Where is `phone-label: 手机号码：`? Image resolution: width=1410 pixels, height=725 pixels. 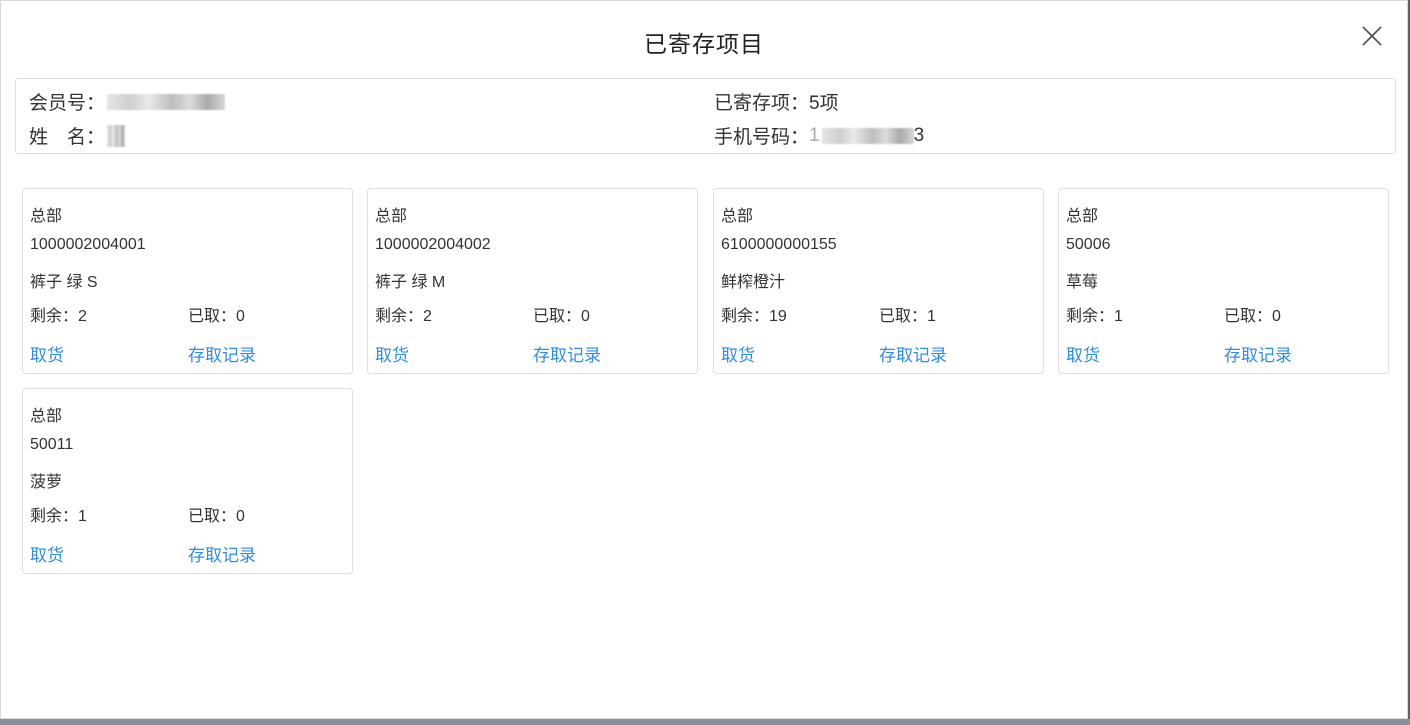
phone-label: 手机号码： is located at coordinates (762, 137).